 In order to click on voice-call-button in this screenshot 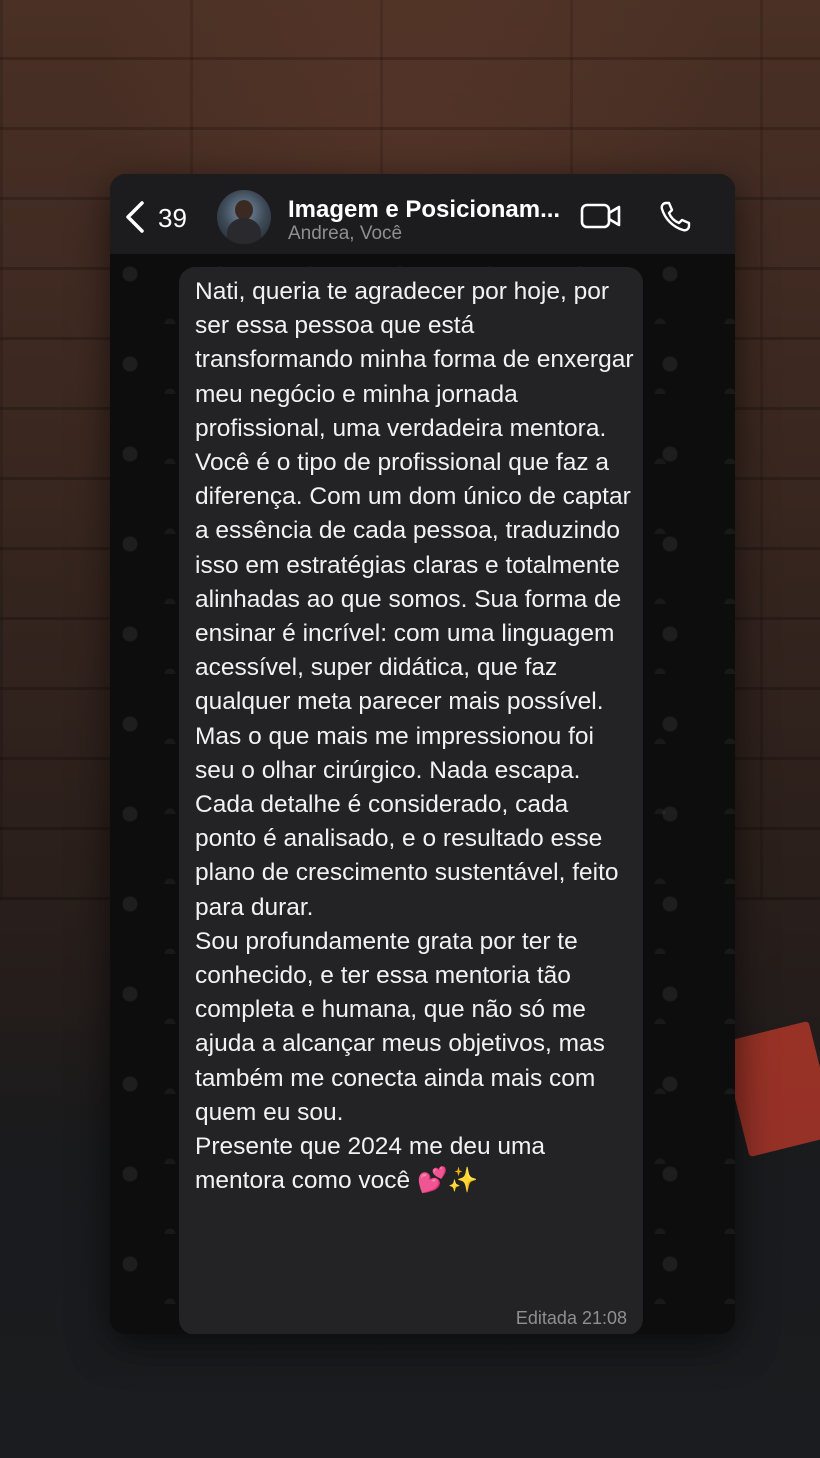, I will do `click(675, 217)`.